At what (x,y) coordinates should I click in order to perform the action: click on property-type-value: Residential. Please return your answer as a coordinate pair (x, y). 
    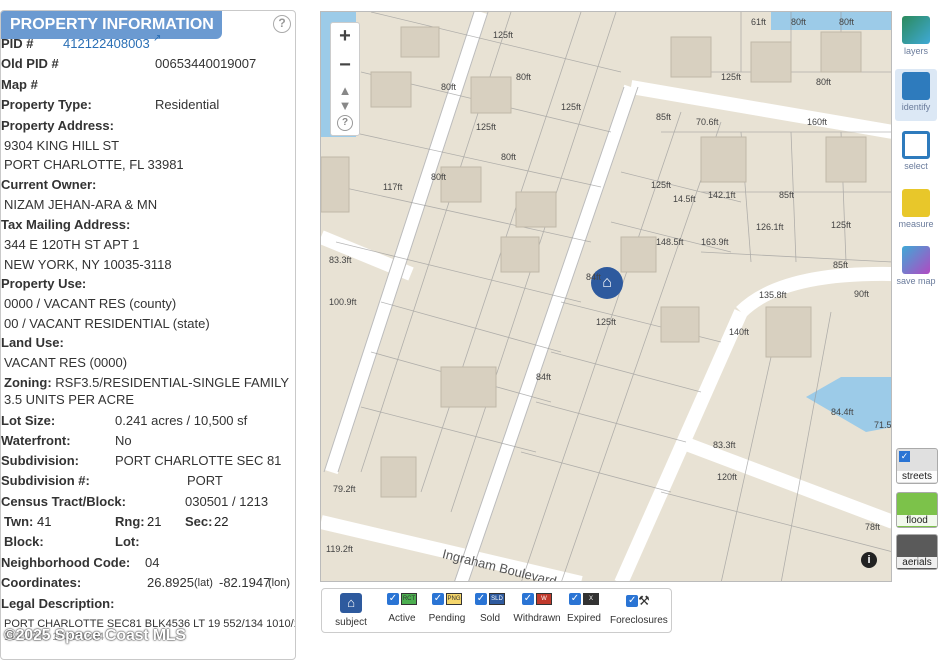
    Looking at the image, I should click on (187, 104).